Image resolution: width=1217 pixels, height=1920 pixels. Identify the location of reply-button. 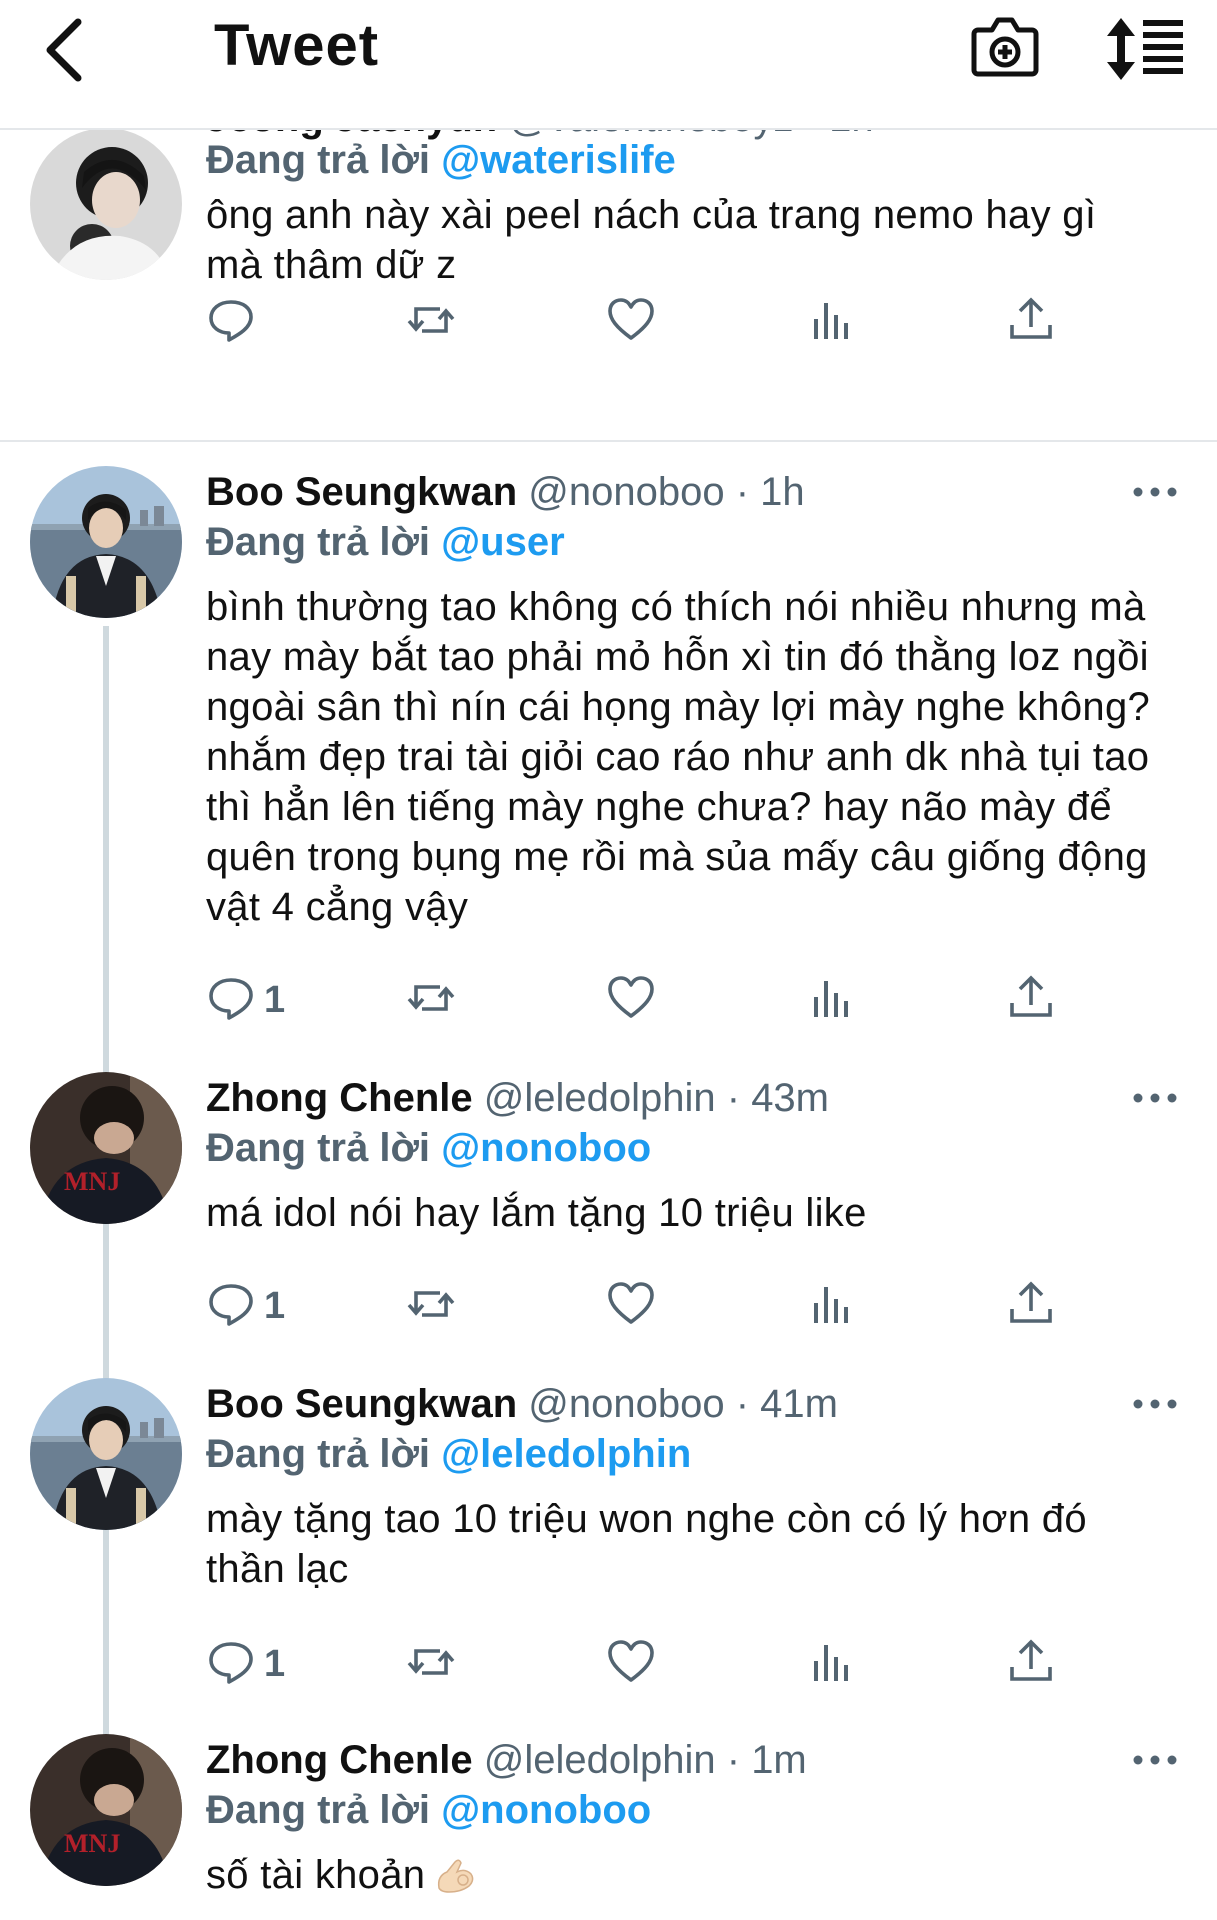
(231, 322).